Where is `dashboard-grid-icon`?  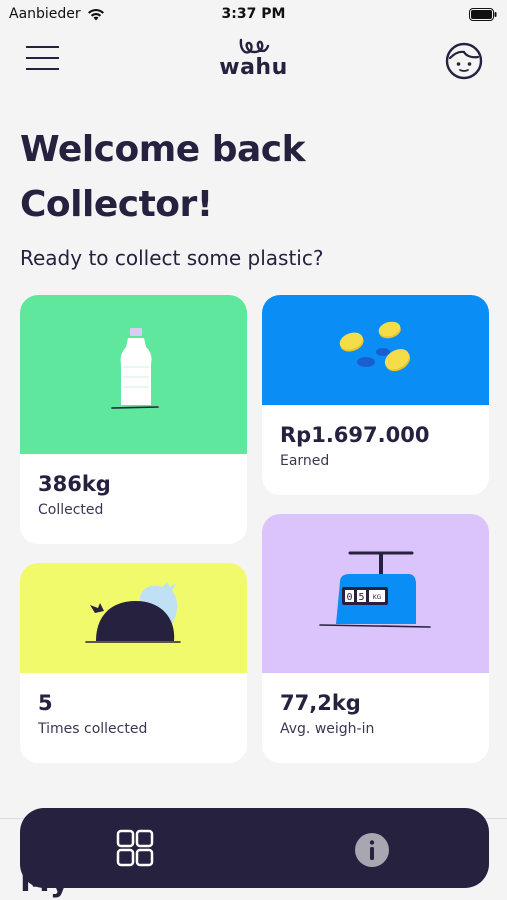
dashboard-grid-icon is located at coordinates (135, 848).